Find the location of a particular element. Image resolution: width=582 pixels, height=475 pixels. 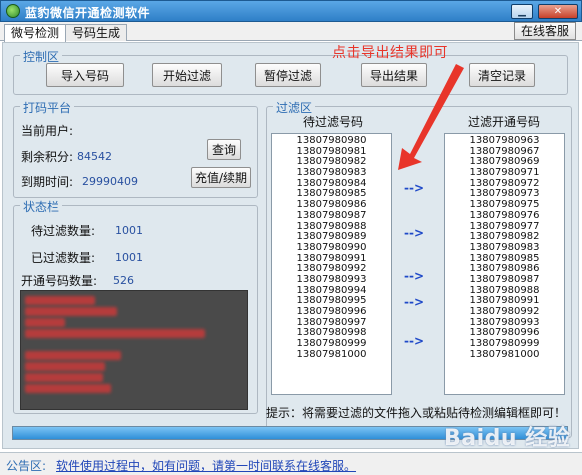

points-value: 84542 is located at coordinates (94, 156).